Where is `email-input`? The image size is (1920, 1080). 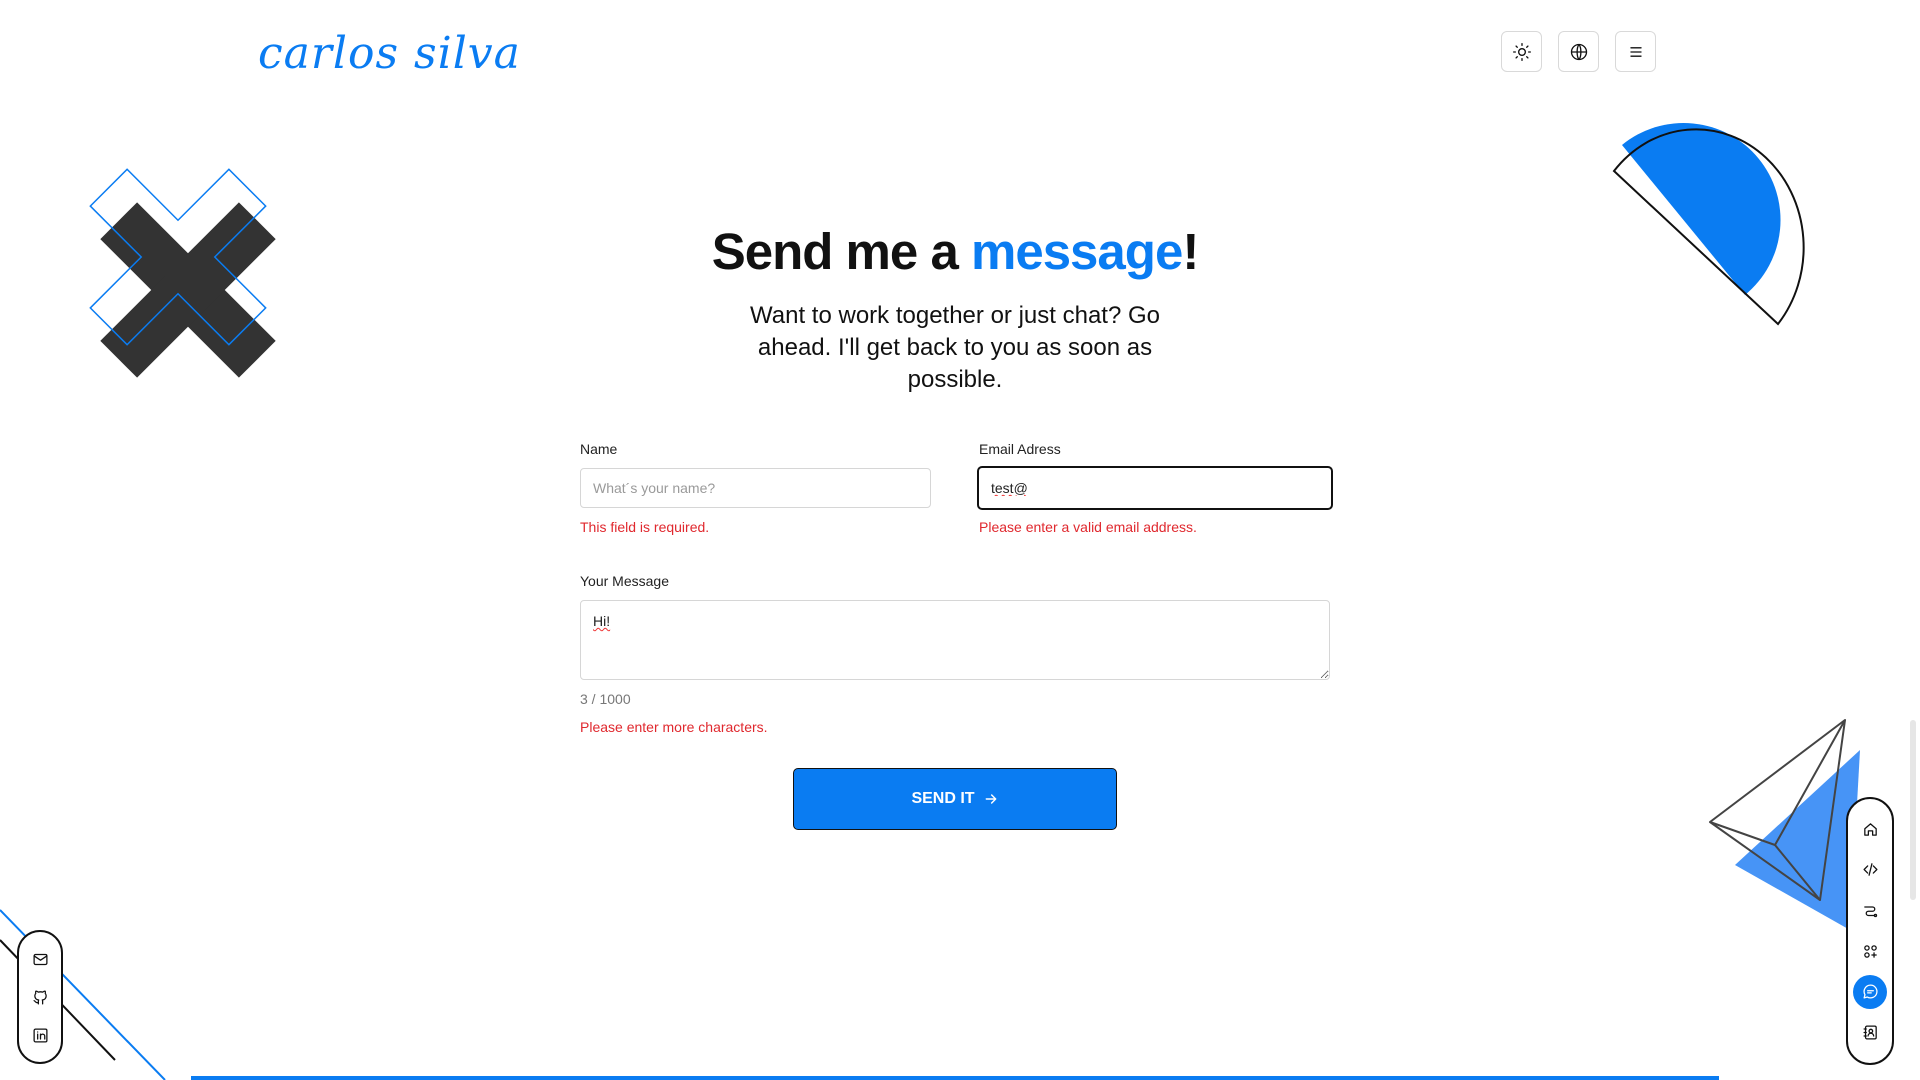 email-input is located at coordinates (1155, 488).